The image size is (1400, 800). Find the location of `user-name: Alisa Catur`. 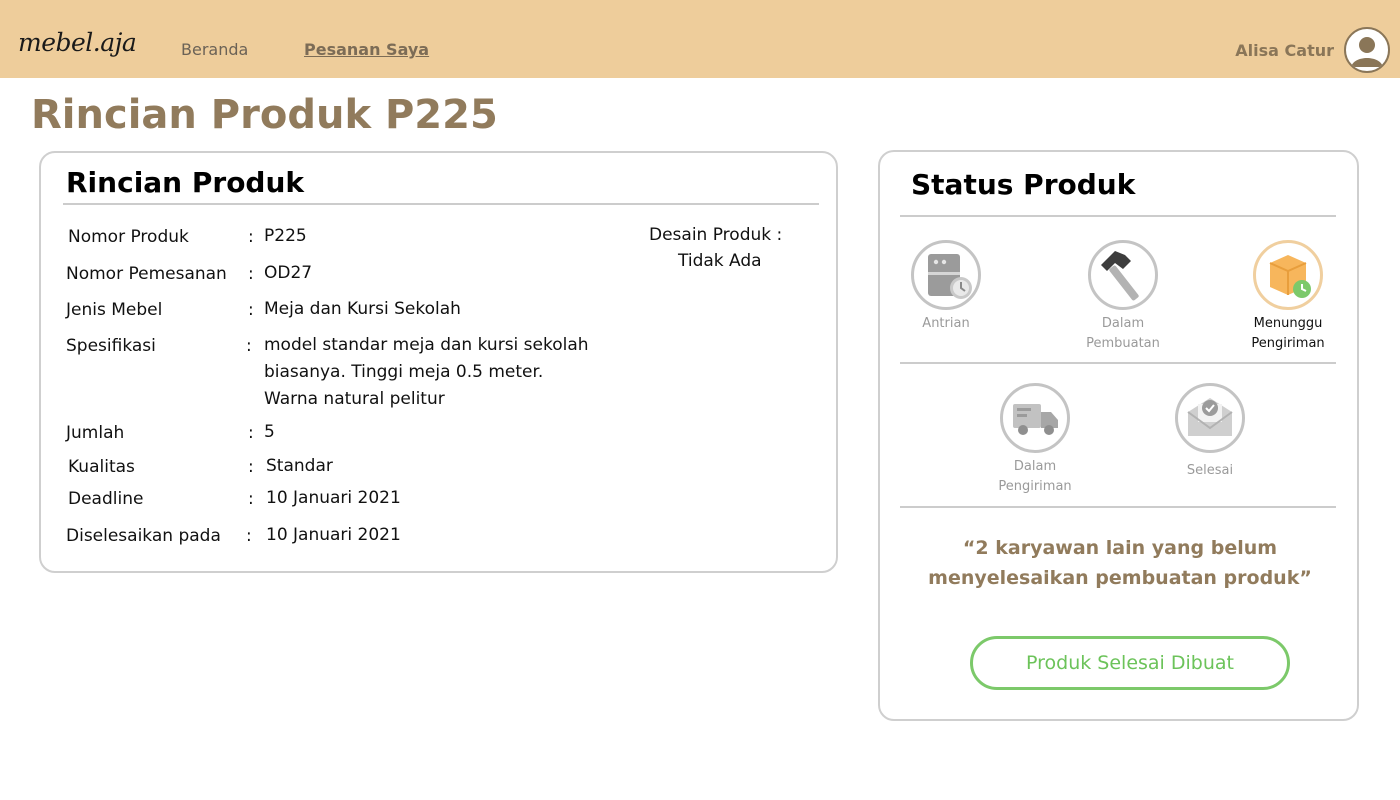

user-name: Alisa Catur is located at coordinates (1284, 50).